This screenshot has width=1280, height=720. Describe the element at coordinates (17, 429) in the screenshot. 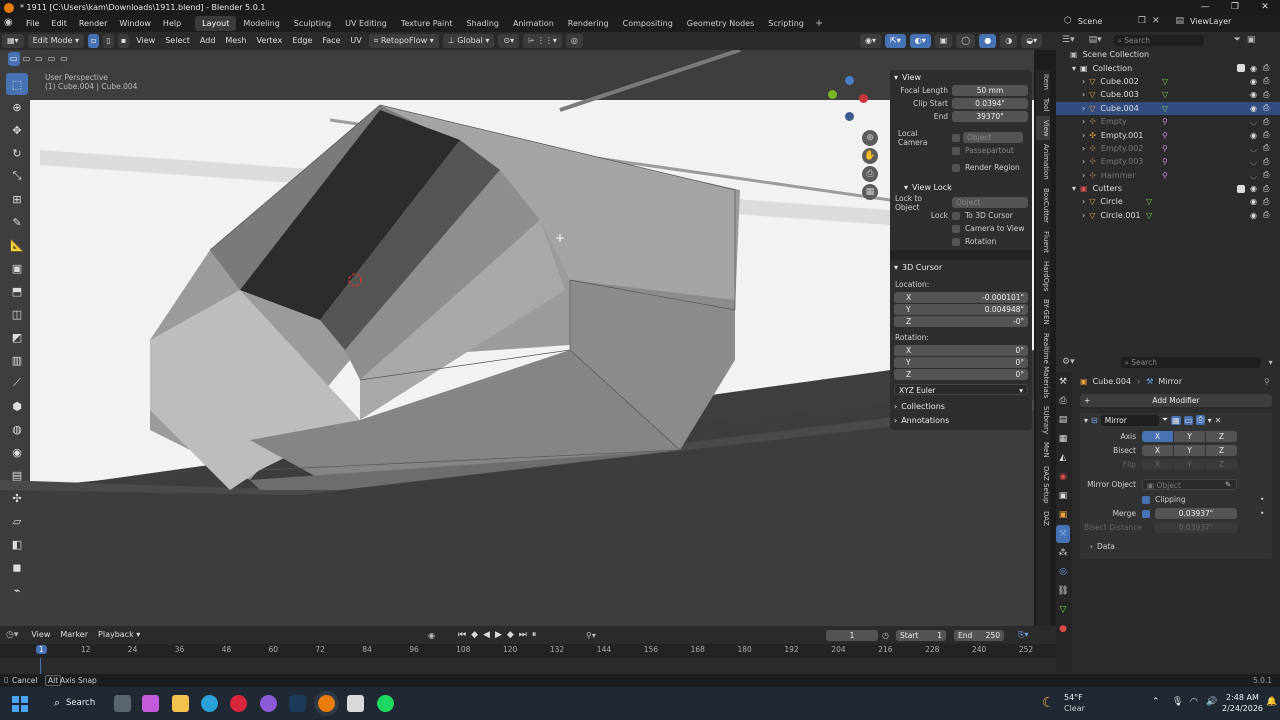

I see `spin-tool-icon: ◍` at that location.